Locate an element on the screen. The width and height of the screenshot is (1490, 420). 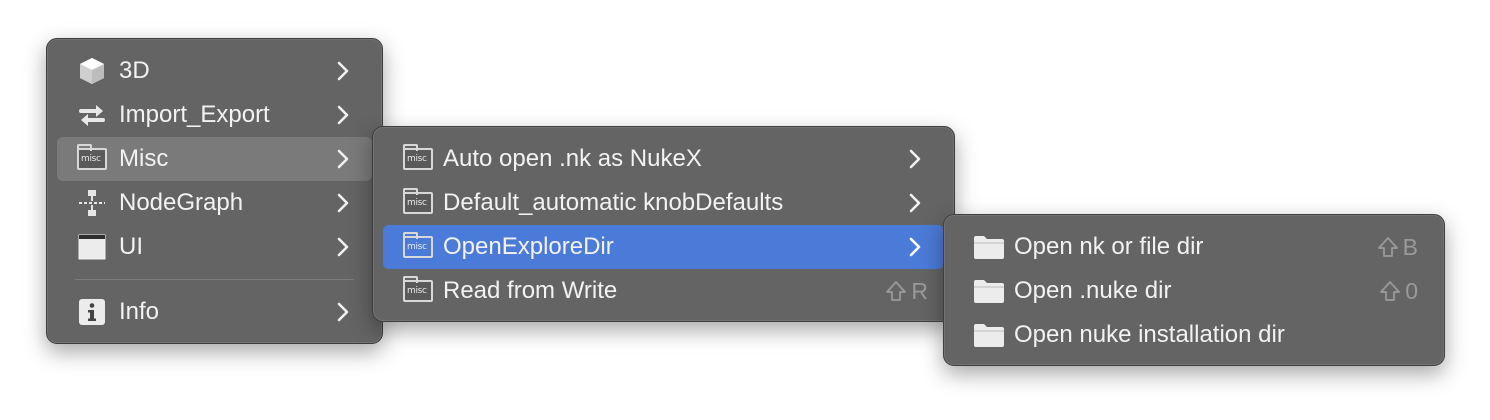
menu-item-misc: misc Misc is located at coordinates (214, 159).